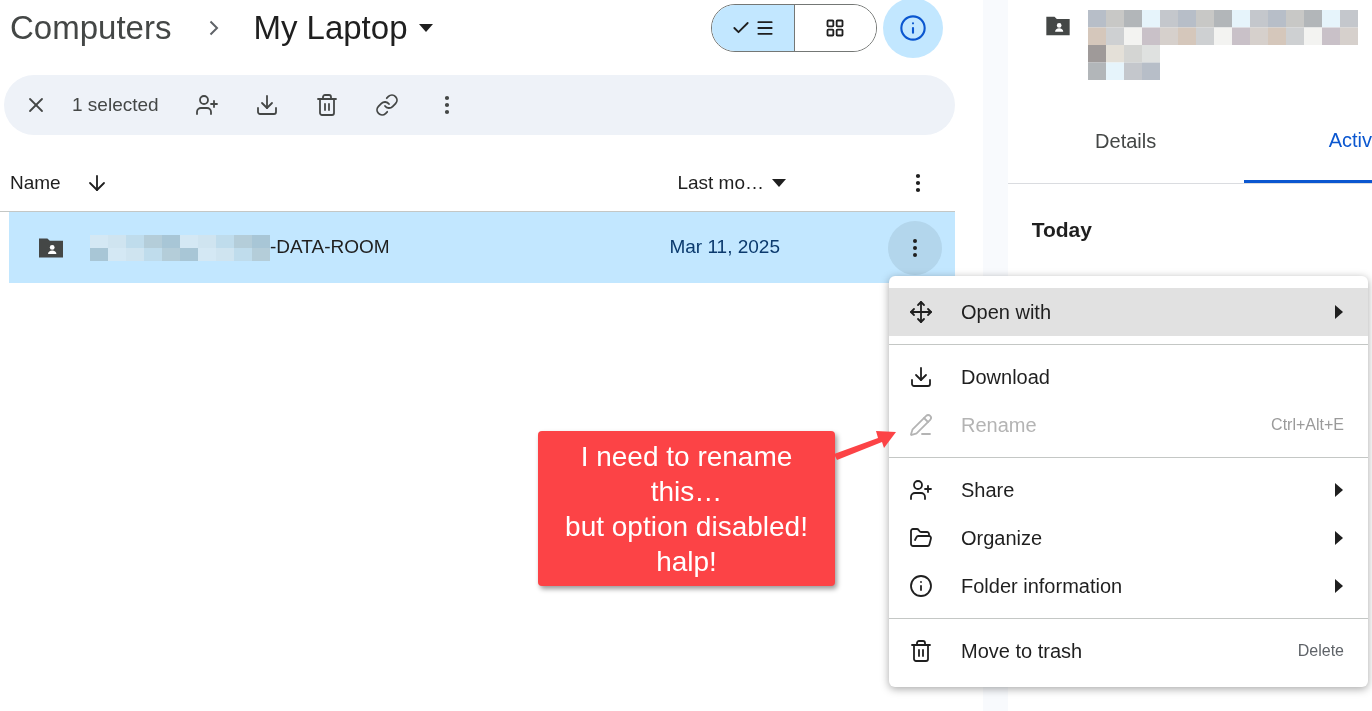  I want to click on panel-tab: Details, so click(1125, 141).